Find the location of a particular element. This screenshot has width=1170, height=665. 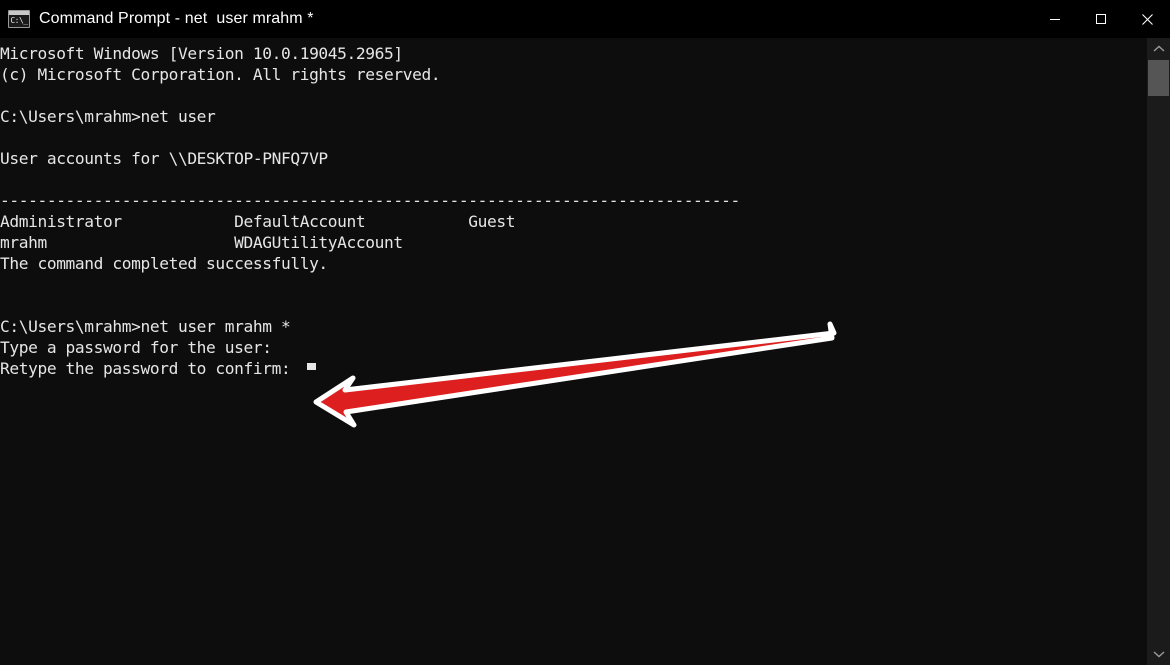

minimize-button is located at coordinates (1055, 19).